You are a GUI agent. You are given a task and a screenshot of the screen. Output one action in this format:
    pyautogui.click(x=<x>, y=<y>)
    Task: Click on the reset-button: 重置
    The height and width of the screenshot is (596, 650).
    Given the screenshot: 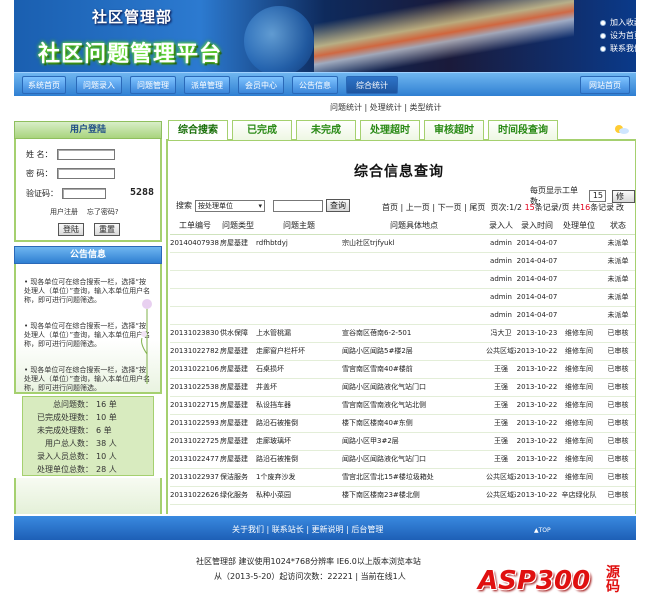 What is the action you would take?
    pyautogui.click(x=107, y=229)
    